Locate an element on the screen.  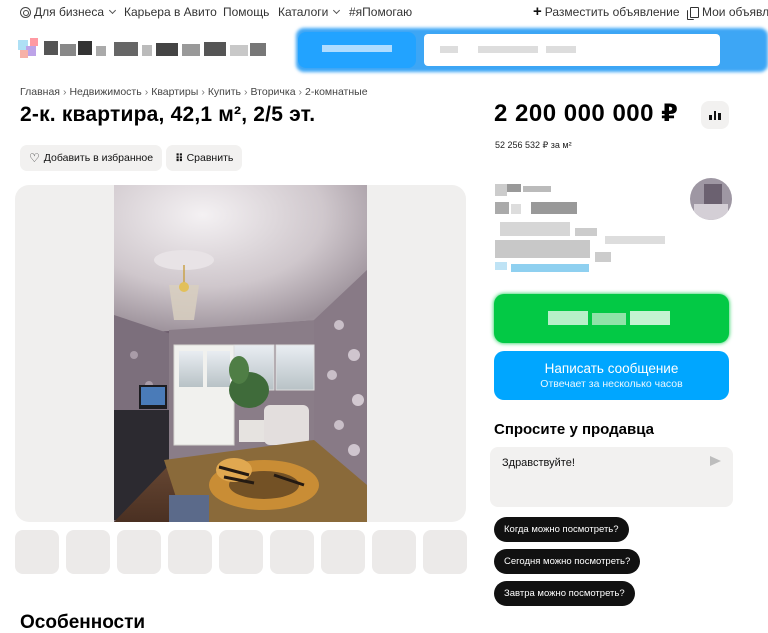
favorite-label: Добавить в избранное is located at coordinates (98, 158).